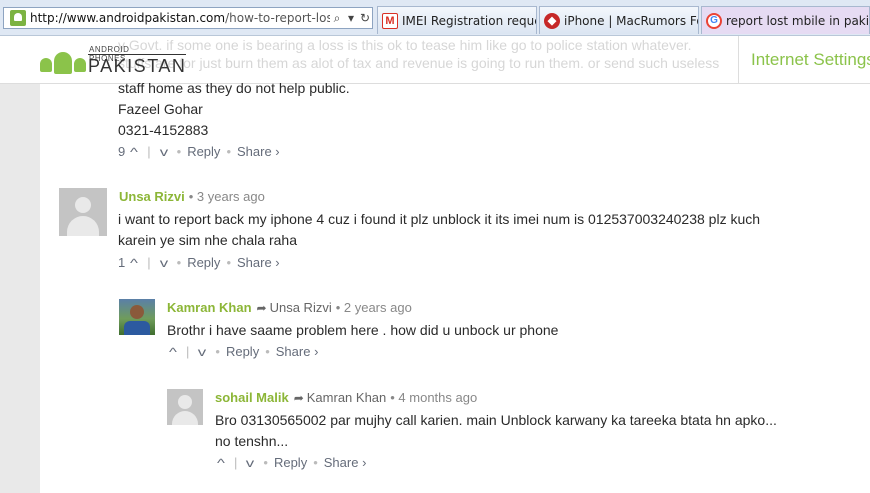 This screenshot has height=493, width=870. I want to click on parent-author: Unsa Rizvi, so click(301, 307).